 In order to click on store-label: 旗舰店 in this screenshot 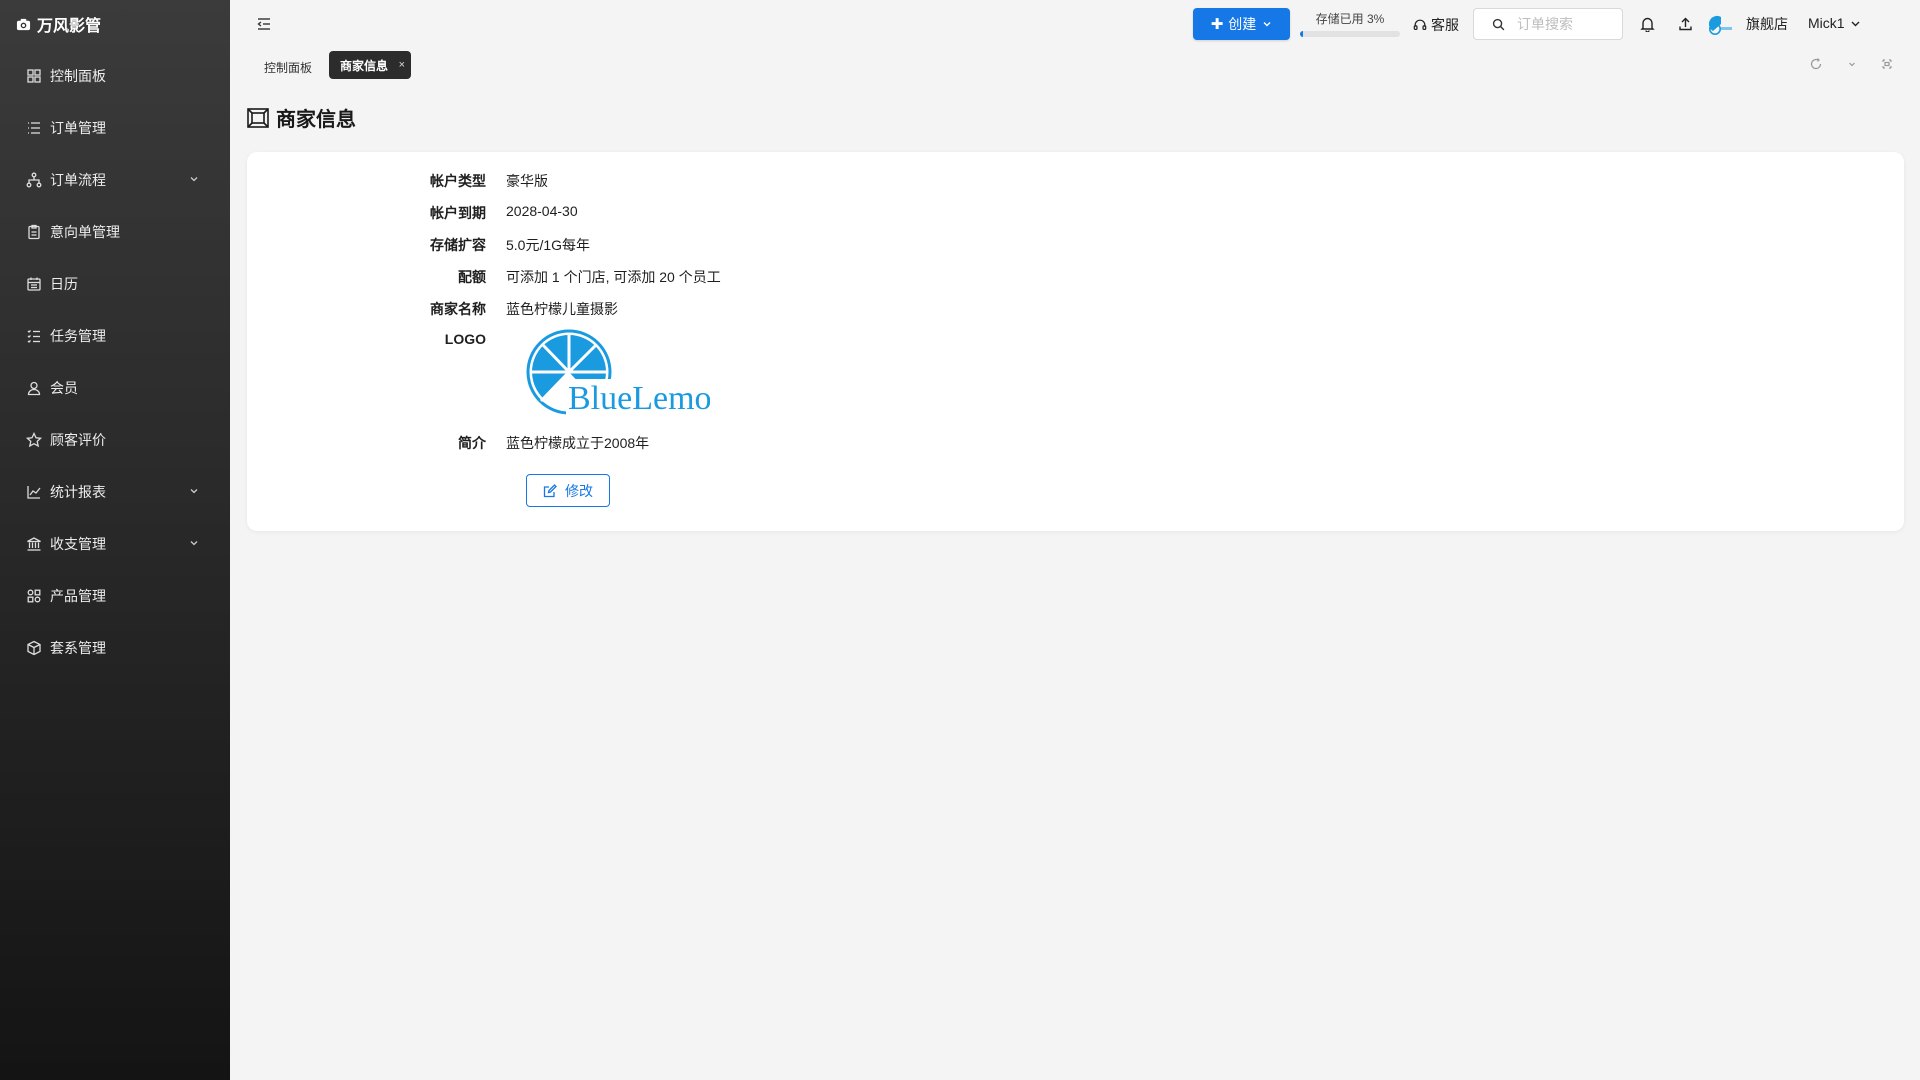, I will do `click(1767, 24)`.